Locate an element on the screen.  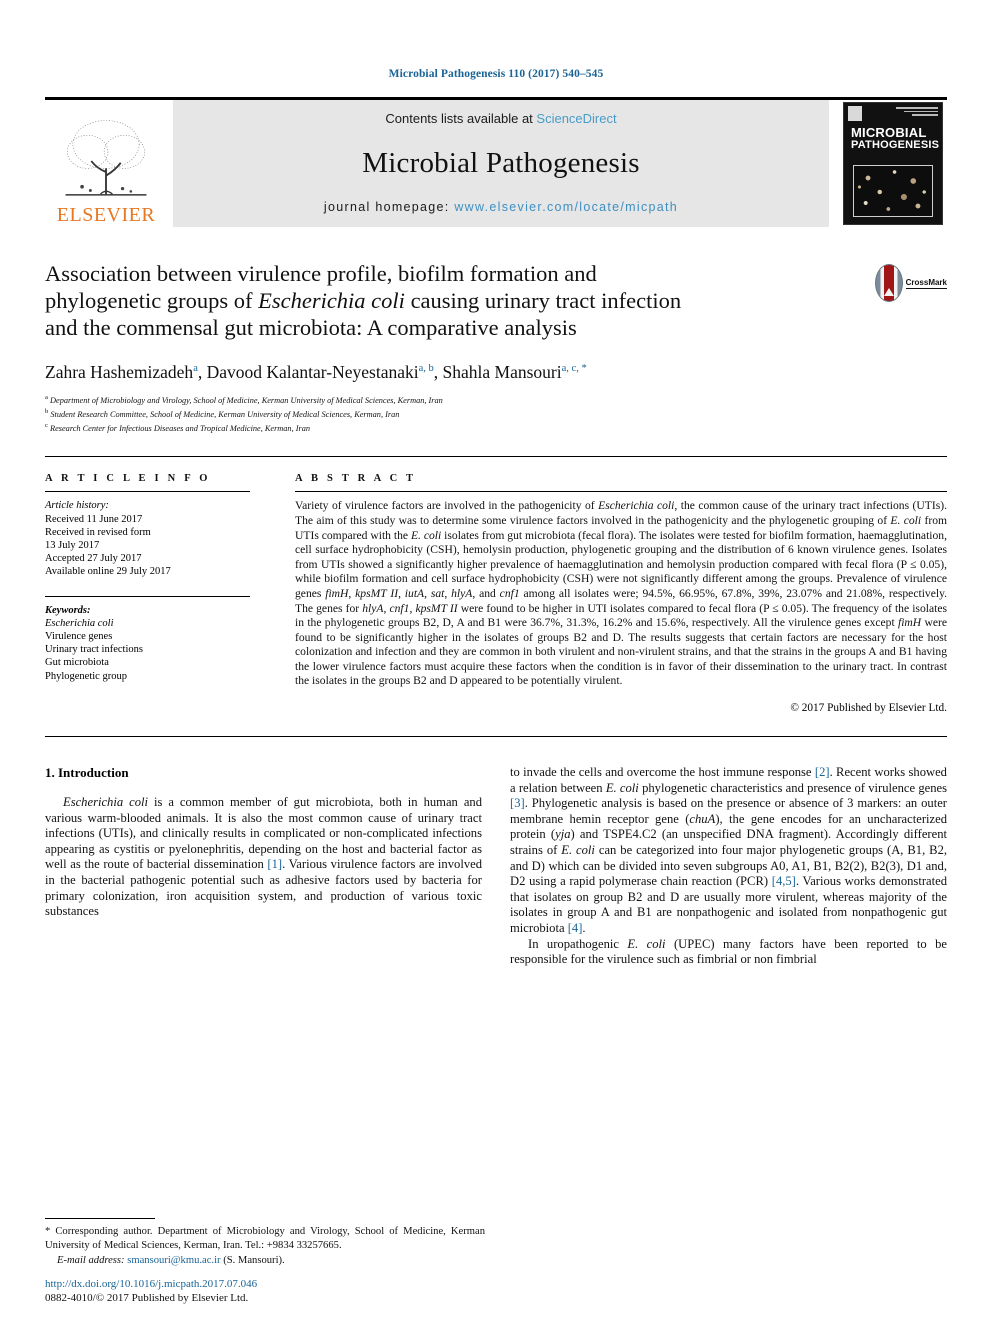
history-item: Received 11 June 2017 is located at coordinates (94, 519).